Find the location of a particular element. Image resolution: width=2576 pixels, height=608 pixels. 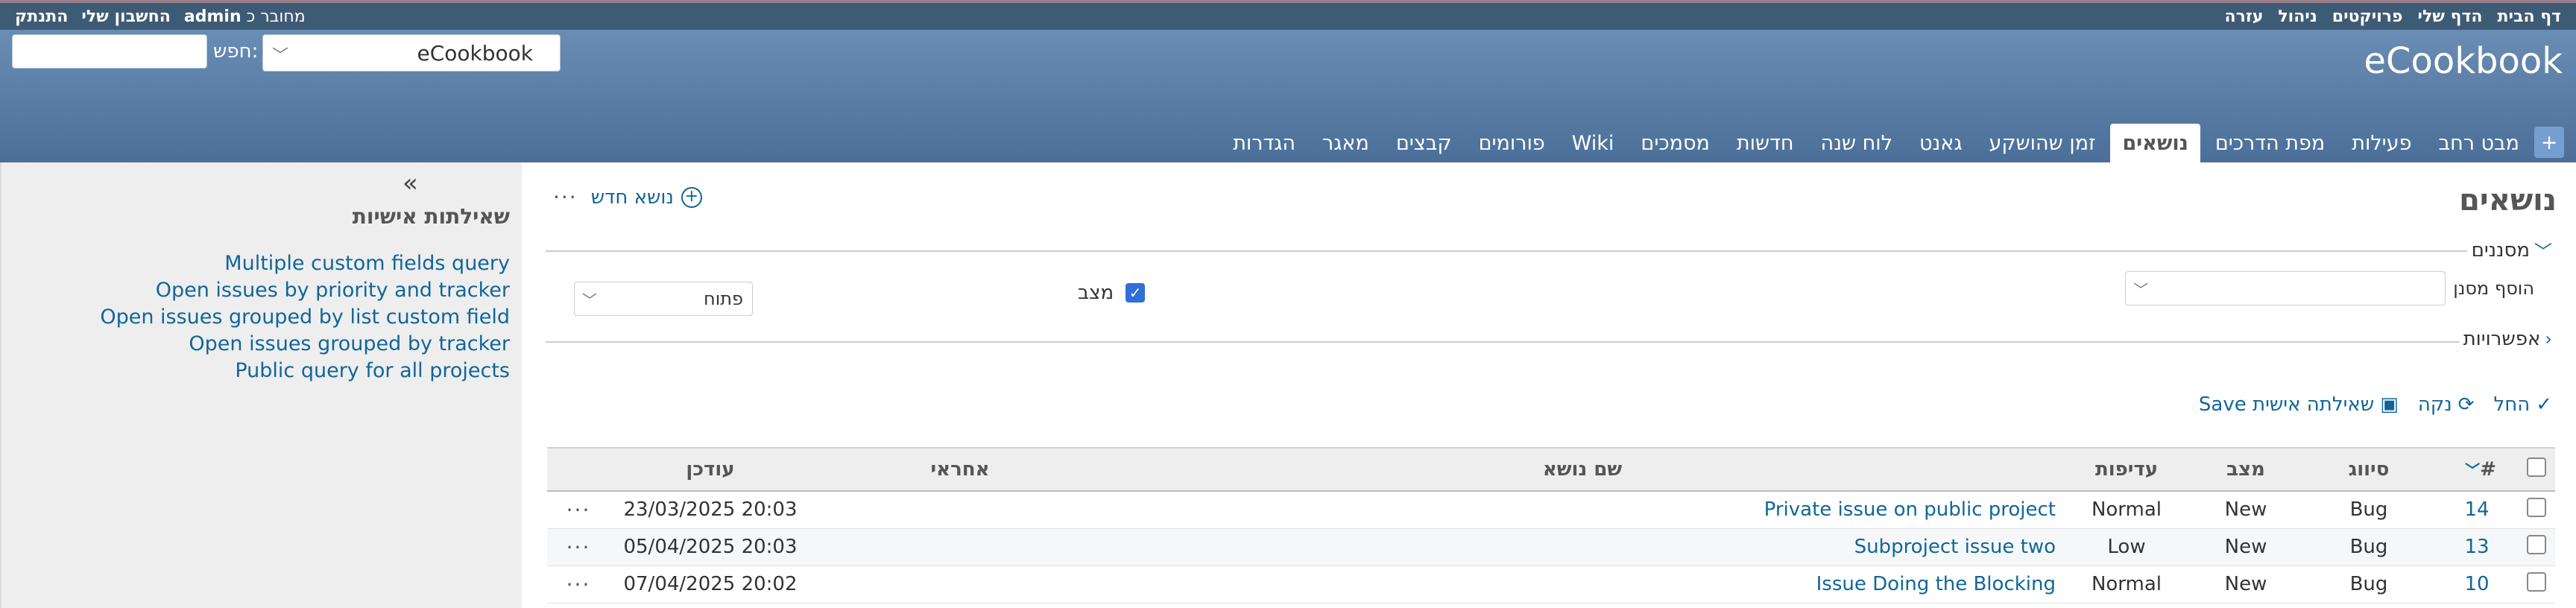

options-divider is located at coordinates (1549, 342).